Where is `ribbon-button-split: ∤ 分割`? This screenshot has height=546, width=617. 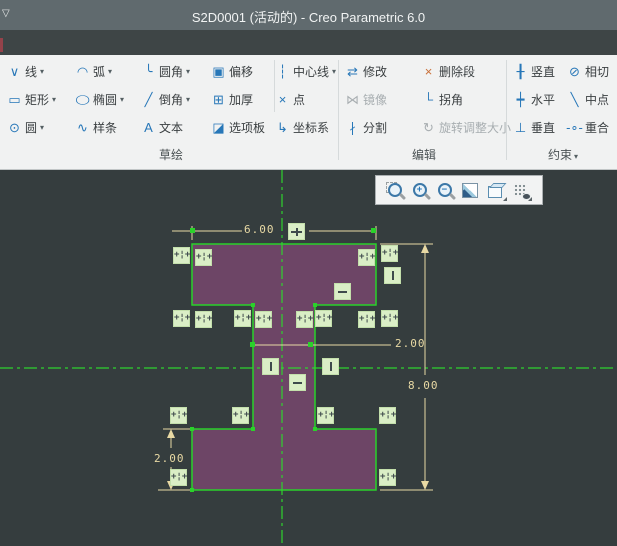
ribbon-button-split: ∤ 分割 is located at coordinates (380, 127).